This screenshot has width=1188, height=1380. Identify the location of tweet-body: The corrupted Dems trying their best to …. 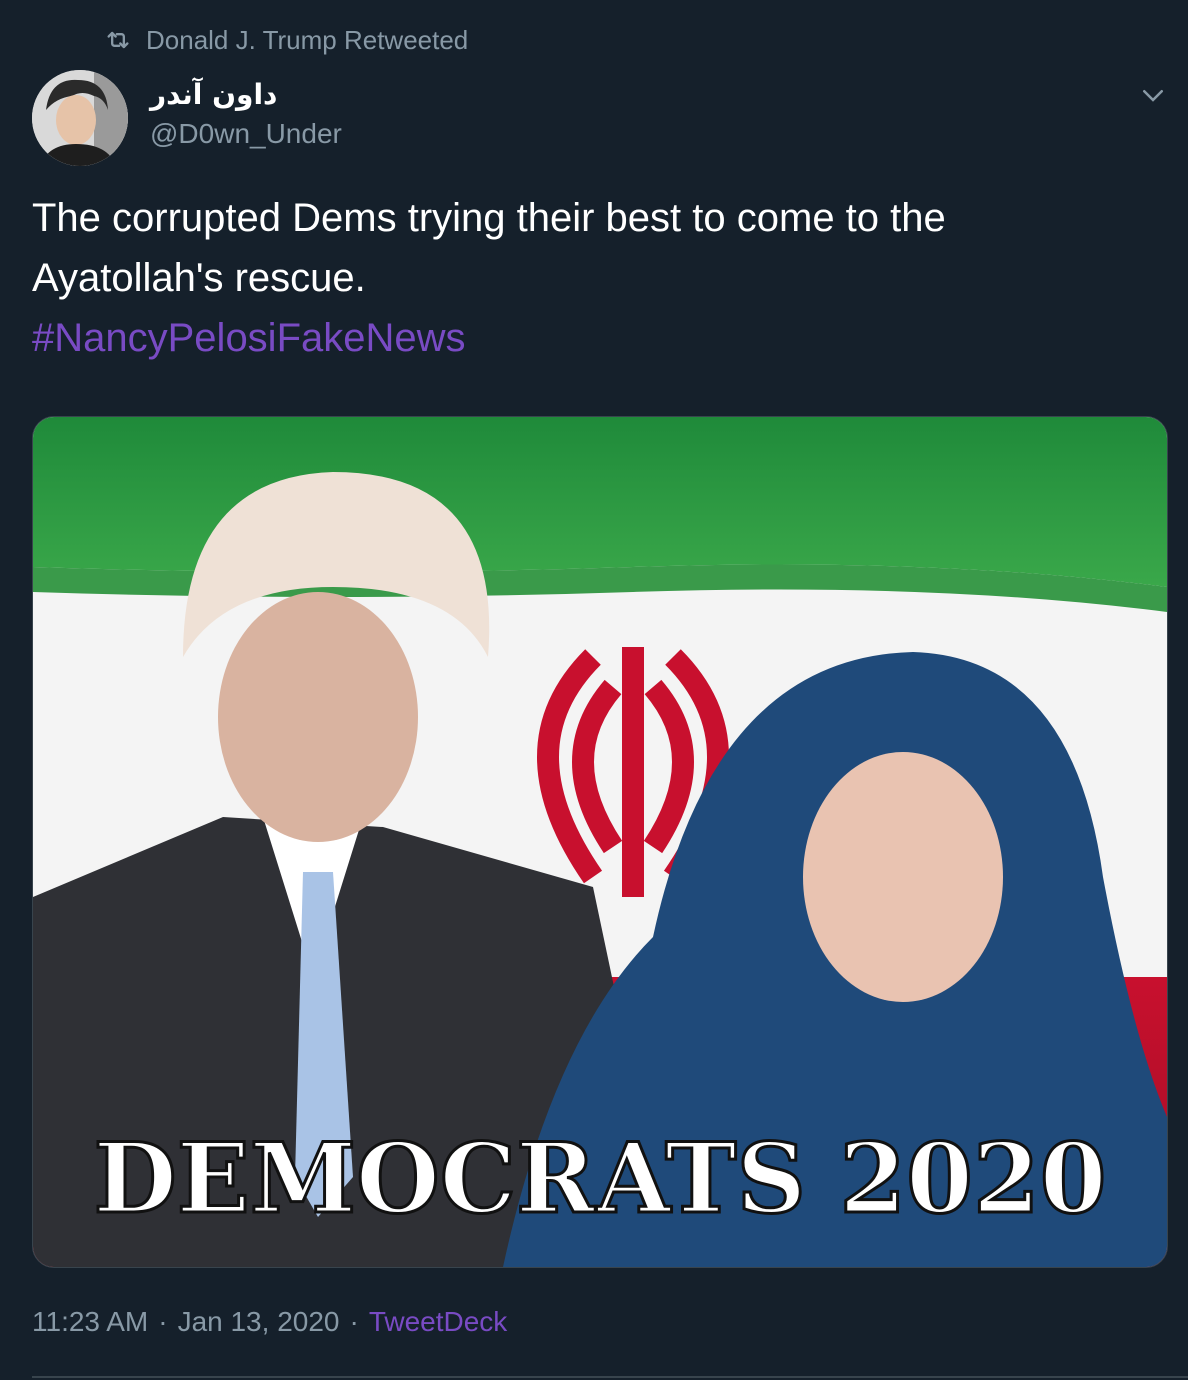
(587, 278).